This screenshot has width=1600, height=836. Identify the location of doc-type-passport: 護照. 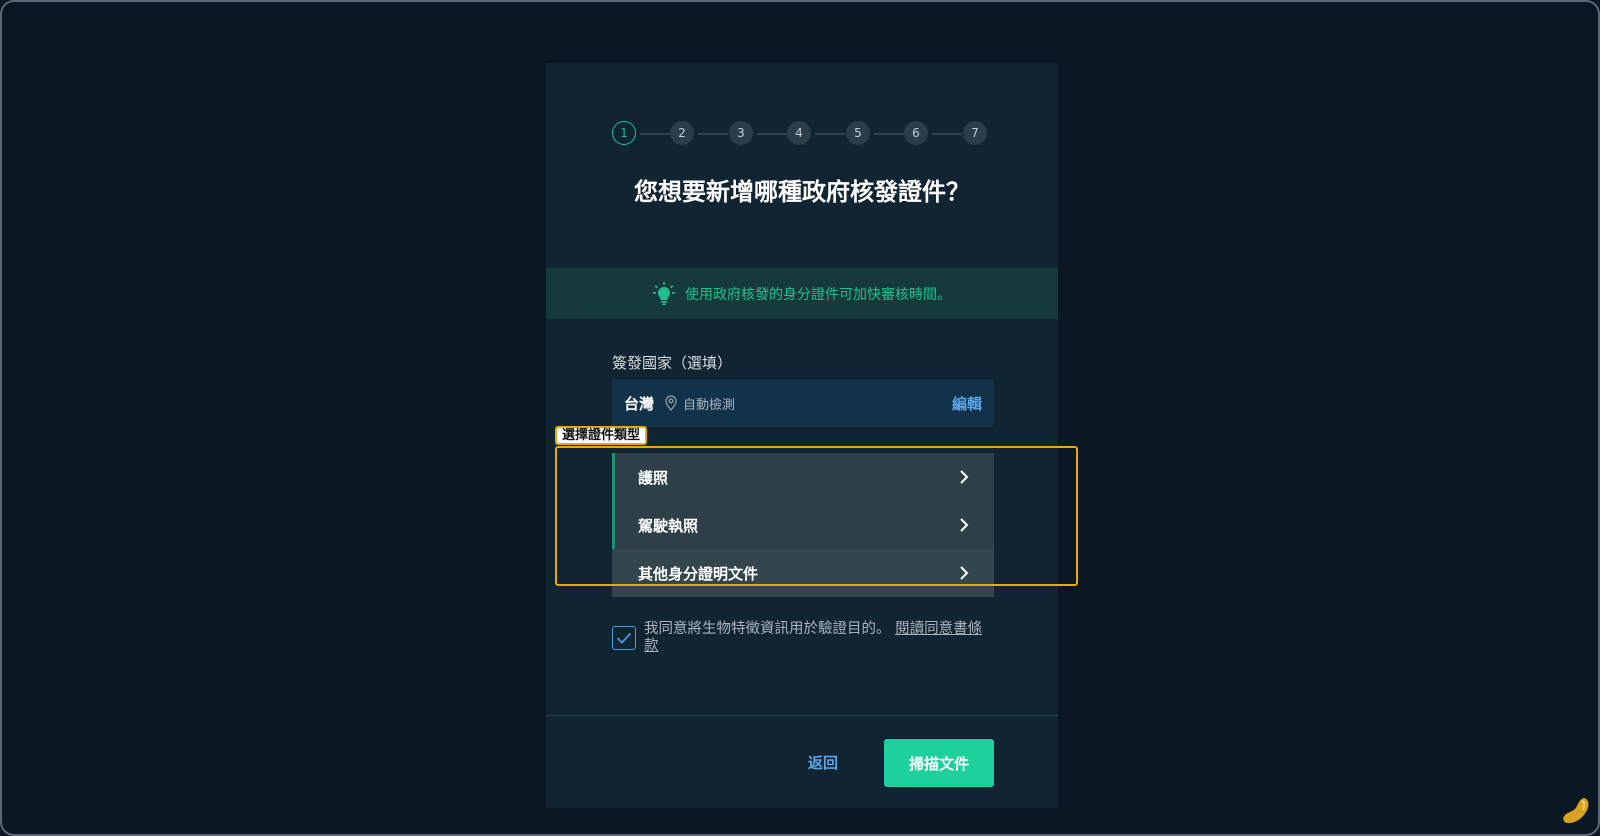
(803, 477).